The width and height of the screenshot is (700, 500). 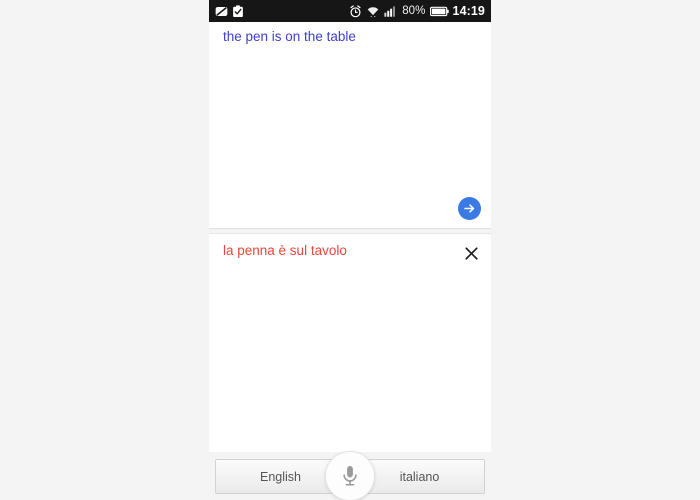 I want to click on battery-icon, so click(x=439, y=11).